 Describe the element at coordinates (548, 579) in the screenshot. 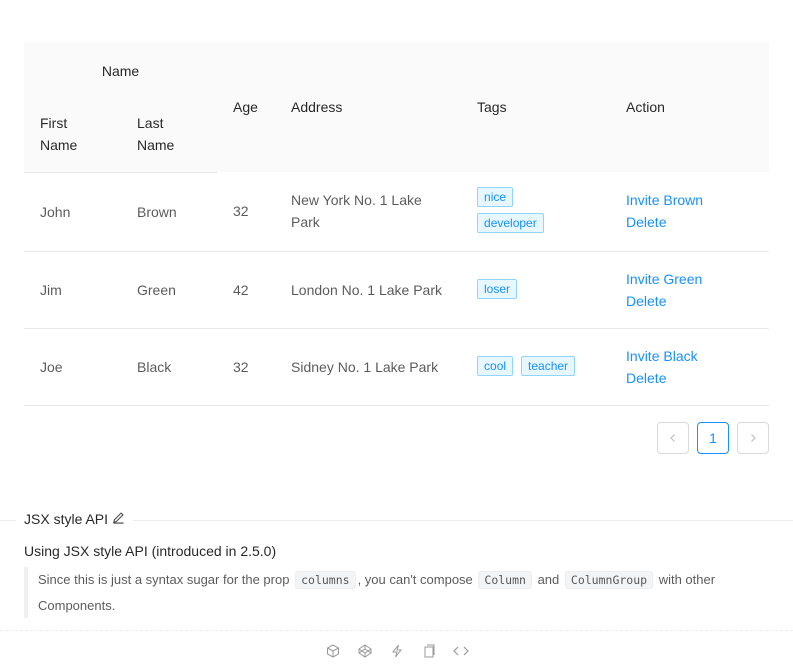

I see `desc-text: and` at that location.